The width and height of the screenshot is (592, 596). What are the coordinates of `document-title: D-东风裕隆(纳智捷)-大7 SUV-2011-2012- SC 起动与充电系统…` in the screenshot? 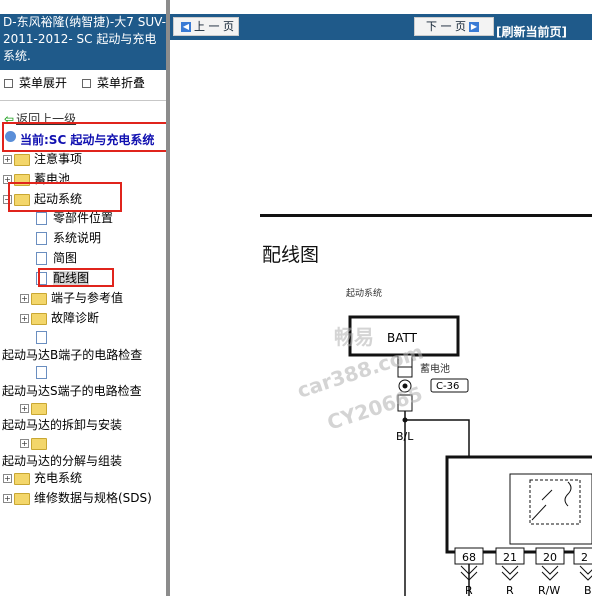 It's located at (83, 42).